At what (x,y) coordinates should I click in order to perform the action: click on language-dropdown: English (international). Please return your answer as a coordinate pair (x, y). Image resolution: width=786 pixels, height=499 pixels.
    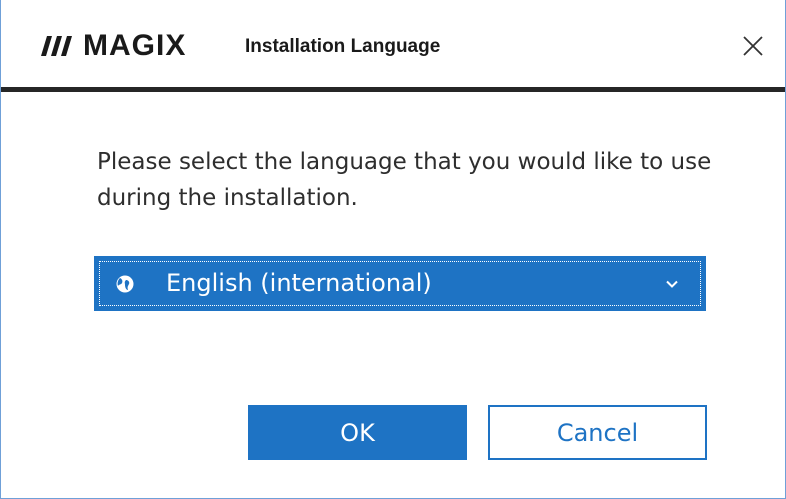
    Looking at the image, I should click on (400, 283).